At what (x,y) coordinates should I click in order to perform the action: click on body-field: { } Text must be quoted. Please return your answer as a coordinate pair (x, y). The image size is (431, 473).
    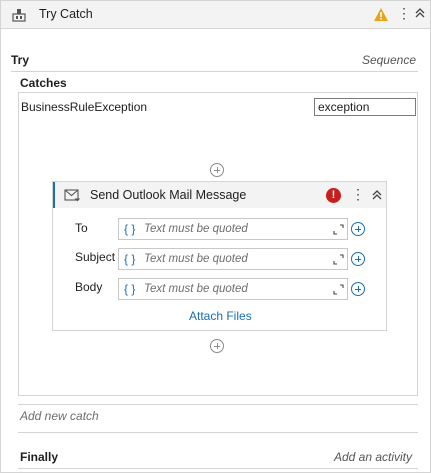
    Looking at the image, I should click on (233, 289).